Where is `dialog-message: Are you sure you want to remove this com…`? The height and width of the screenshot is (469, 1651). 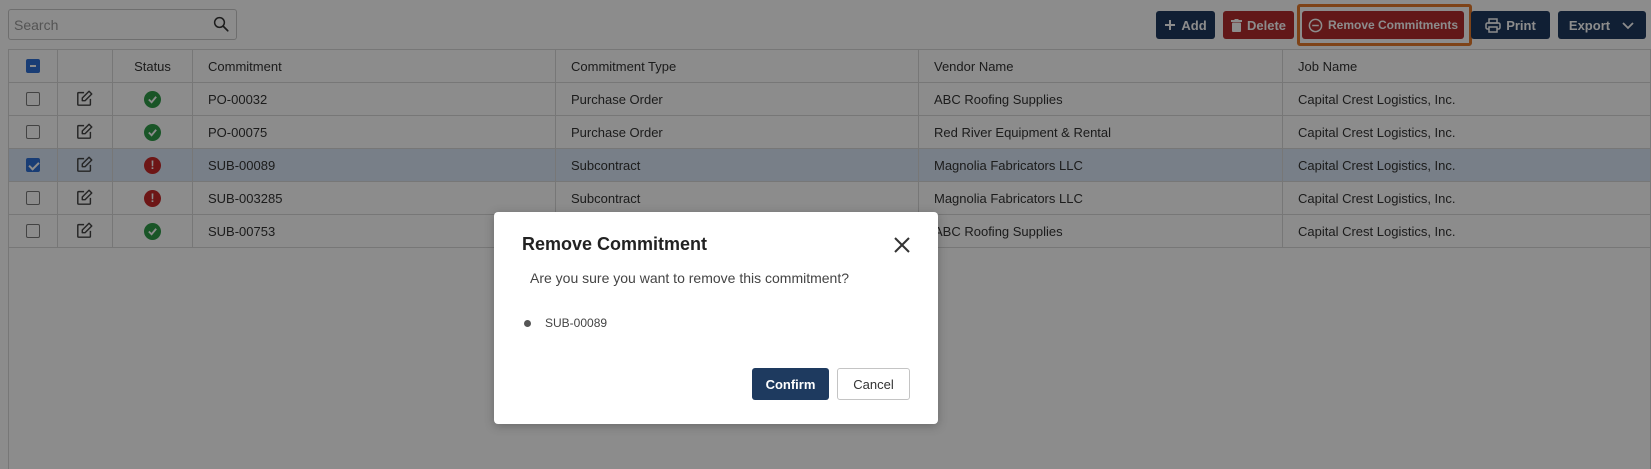
dialog-message: Are you sure you want to remove this com… is located at coordinates (690, 278).